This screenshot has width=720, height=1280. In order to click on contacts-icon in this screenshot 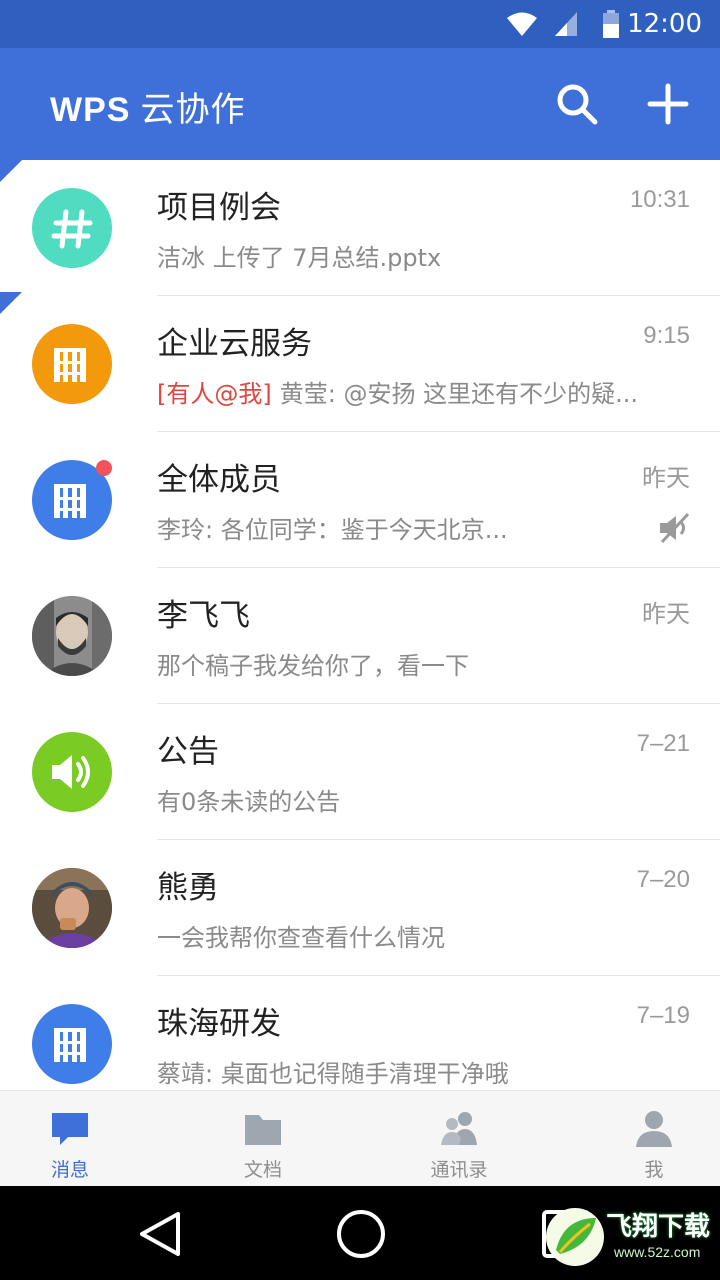, I will do `click(459, 1128)`.